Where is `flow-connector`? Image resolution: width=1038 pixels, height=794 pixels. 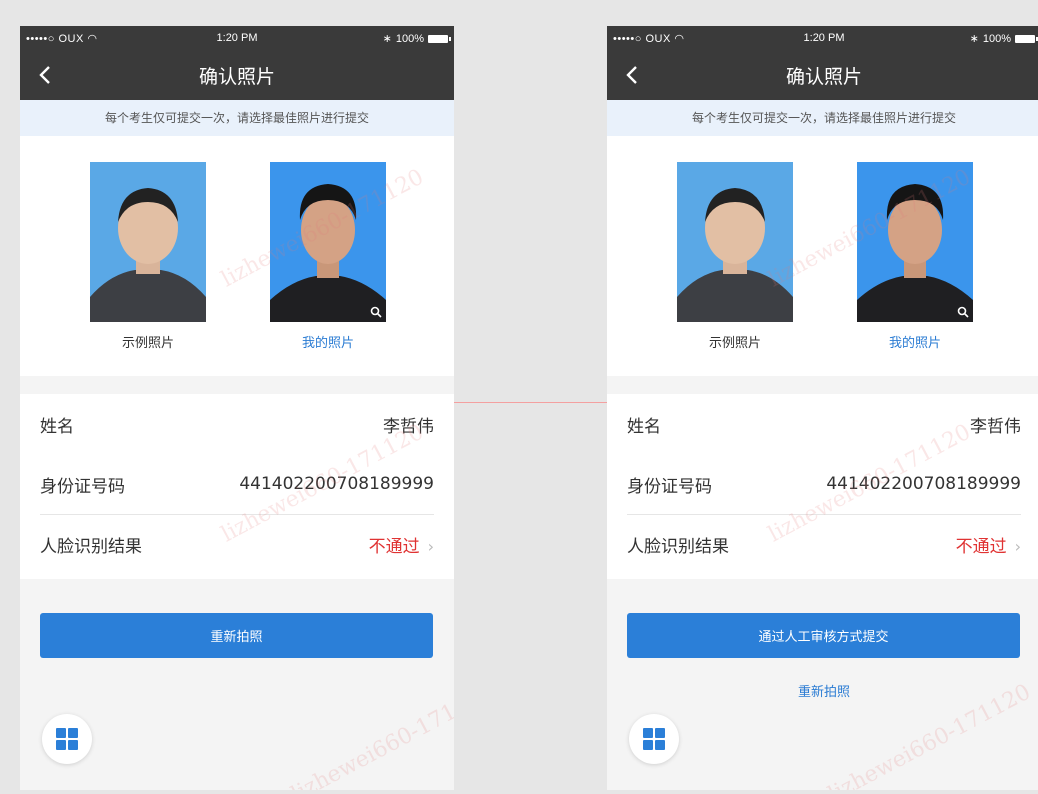
flow-connector is located at coordinates (530, 402).